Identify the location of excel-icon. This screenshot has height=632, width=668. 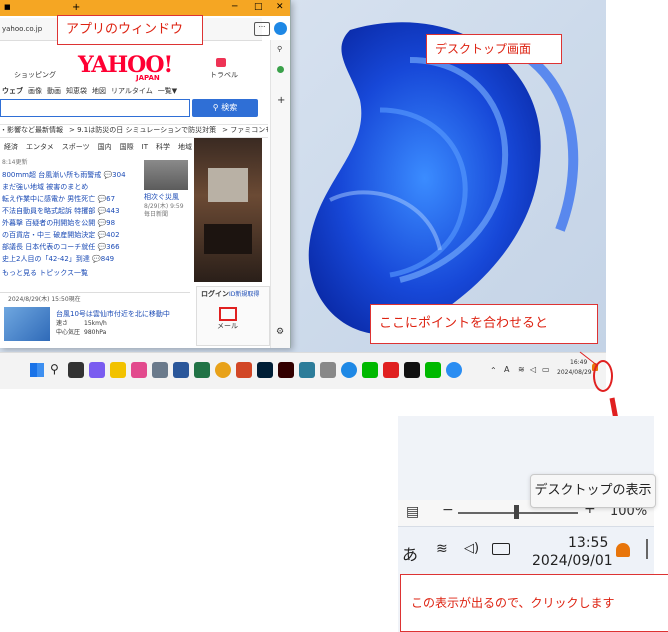
(202, 370).